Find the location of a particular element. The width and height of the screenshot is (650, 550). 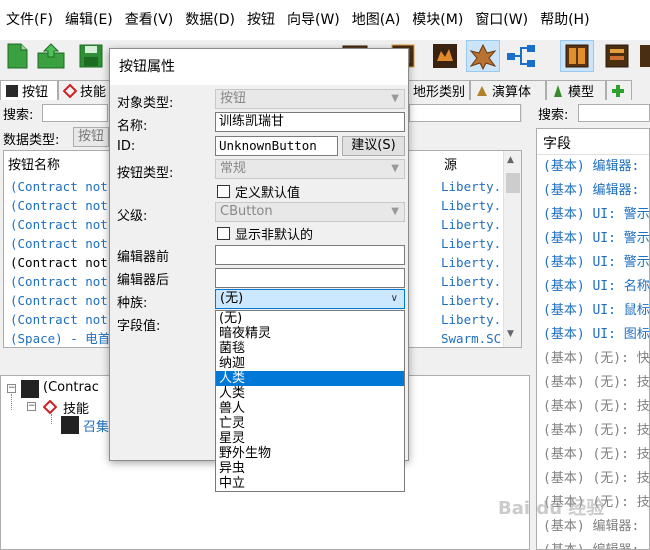

tab-models: 模型 is located at coordinates (576, 90).